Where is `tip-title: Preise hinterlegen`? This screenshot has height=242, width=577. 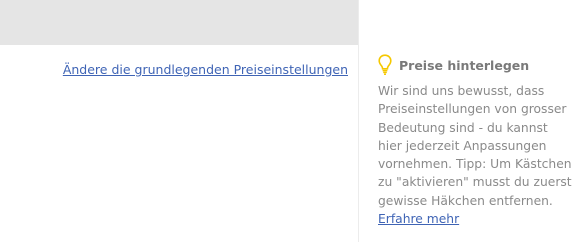
tip-title: Preise hinterlegen is located at coordinates (464, 65).